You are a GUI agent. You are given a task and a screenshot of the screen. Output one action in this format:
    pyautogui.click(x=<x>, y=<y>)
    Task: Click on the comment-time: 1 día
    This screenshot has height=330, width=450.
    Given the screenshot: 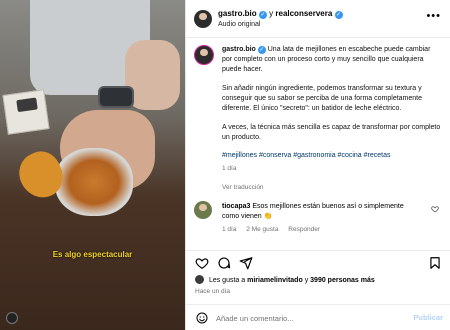 What is the action you would take?
    pyautogui.click(x=229, y=229)
    